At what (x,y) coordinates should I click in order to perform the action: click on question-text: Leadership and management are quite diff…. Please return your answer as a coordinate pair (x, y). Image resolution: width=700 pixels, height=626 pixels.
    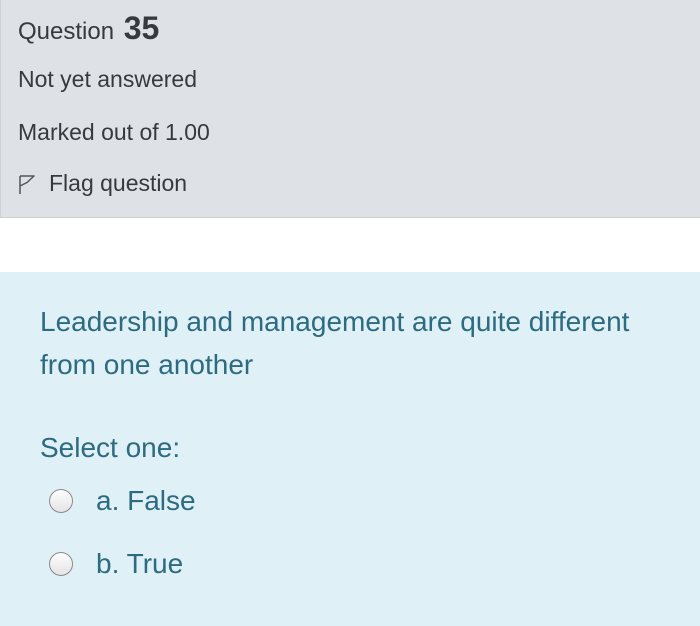
    Looking at the image, I should click on (335, 343).